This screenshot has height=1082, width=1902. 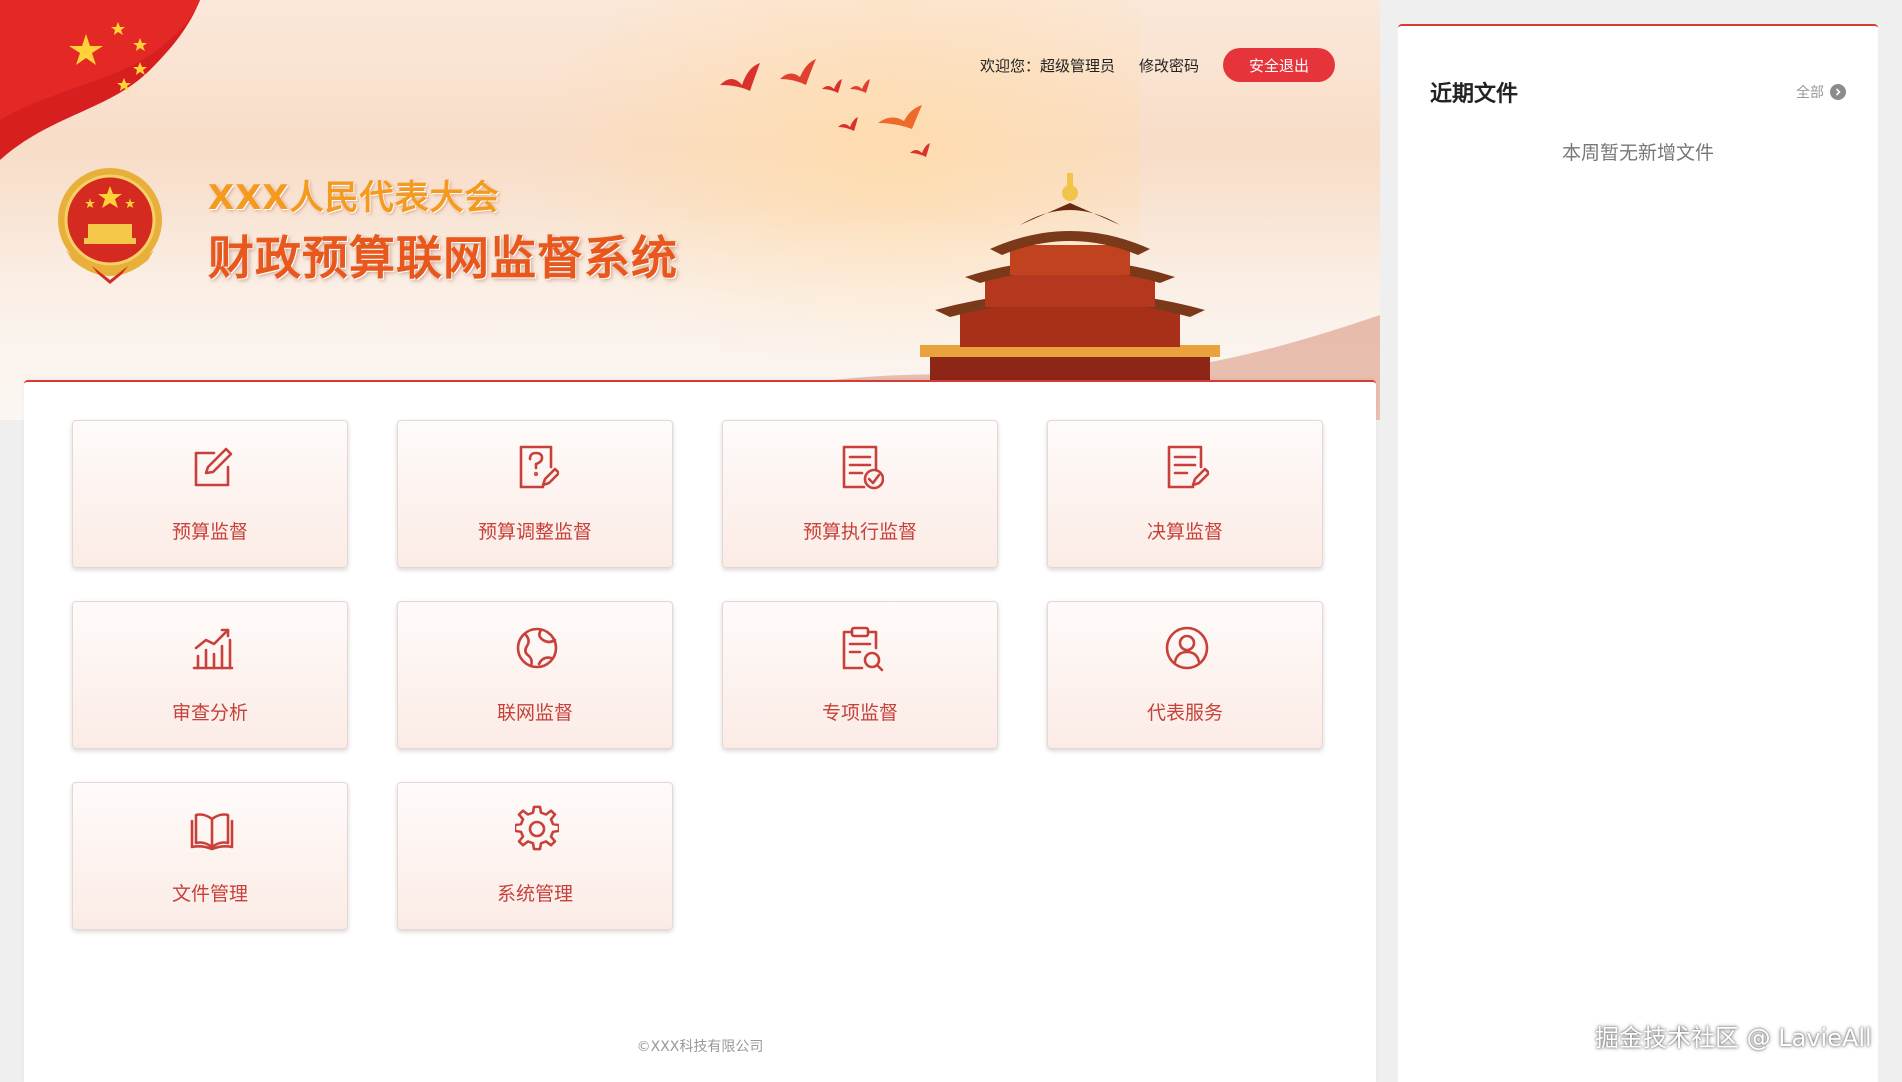 I want to click on module-tile-special-supervision: 专项监督, so click(x=860, y=675).